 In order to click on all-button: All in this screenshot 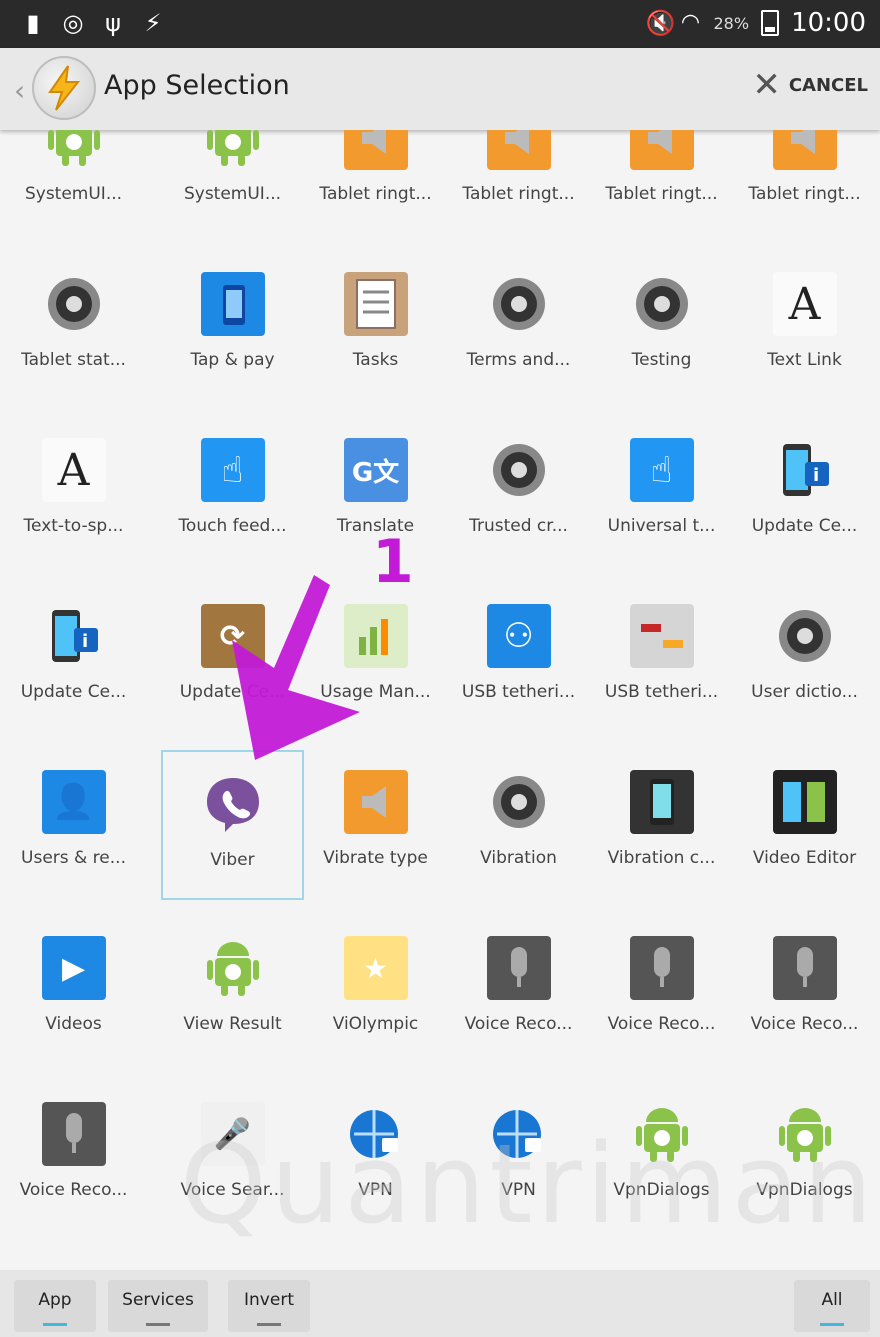, I will do `click(832, 1306)`.